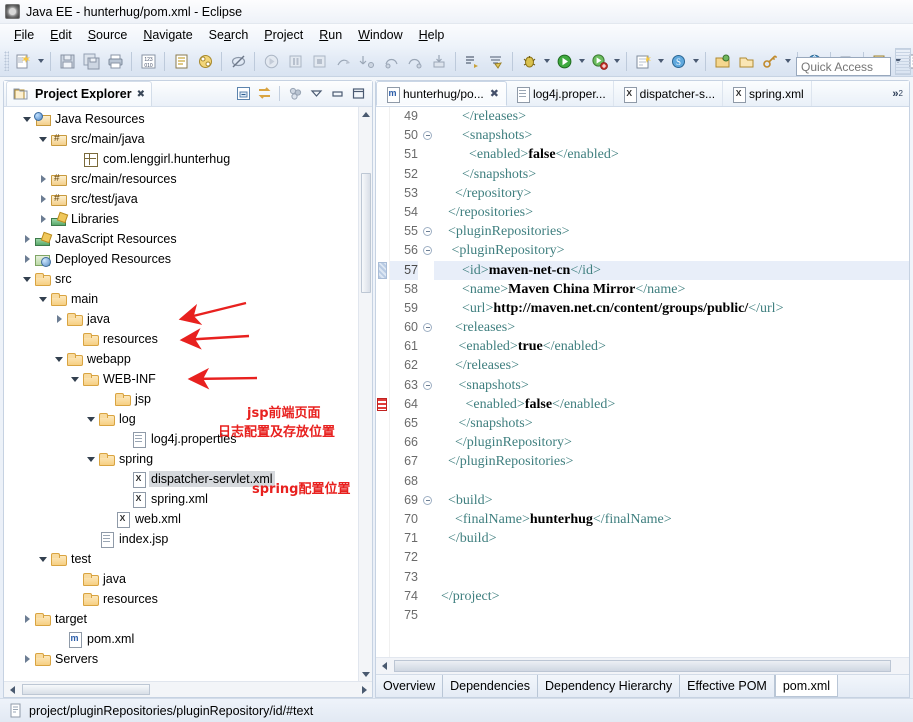 This screenshot has height=722, width=913. I want to click on tree-item: src/main/resources, so click(181, 179).